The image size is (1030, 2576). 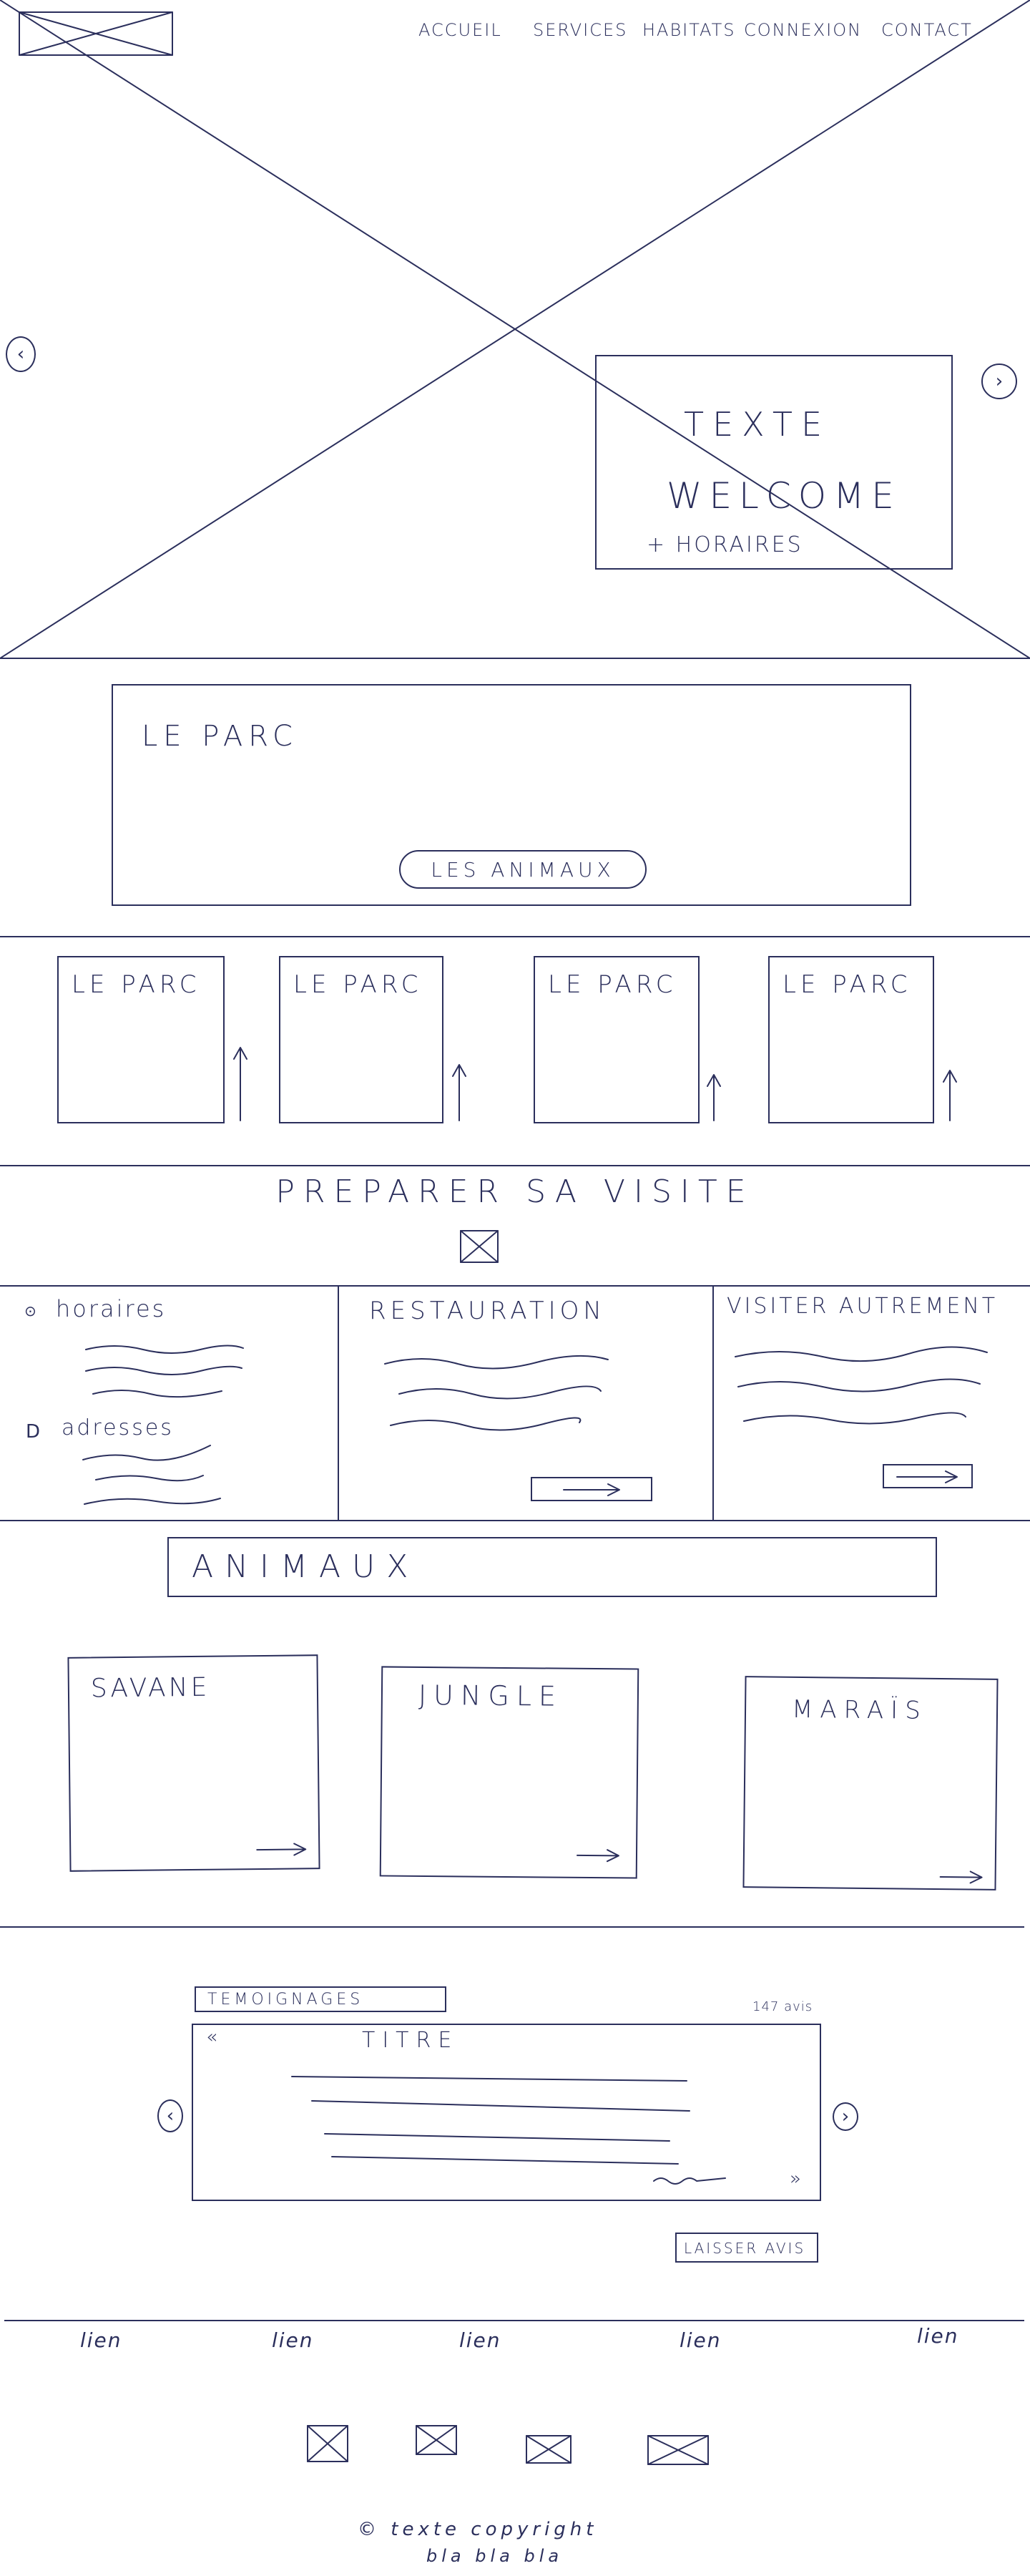 I want to click on visiter-autrement-title: VISITER AUTREMENT, so click(x=863, y=1306).